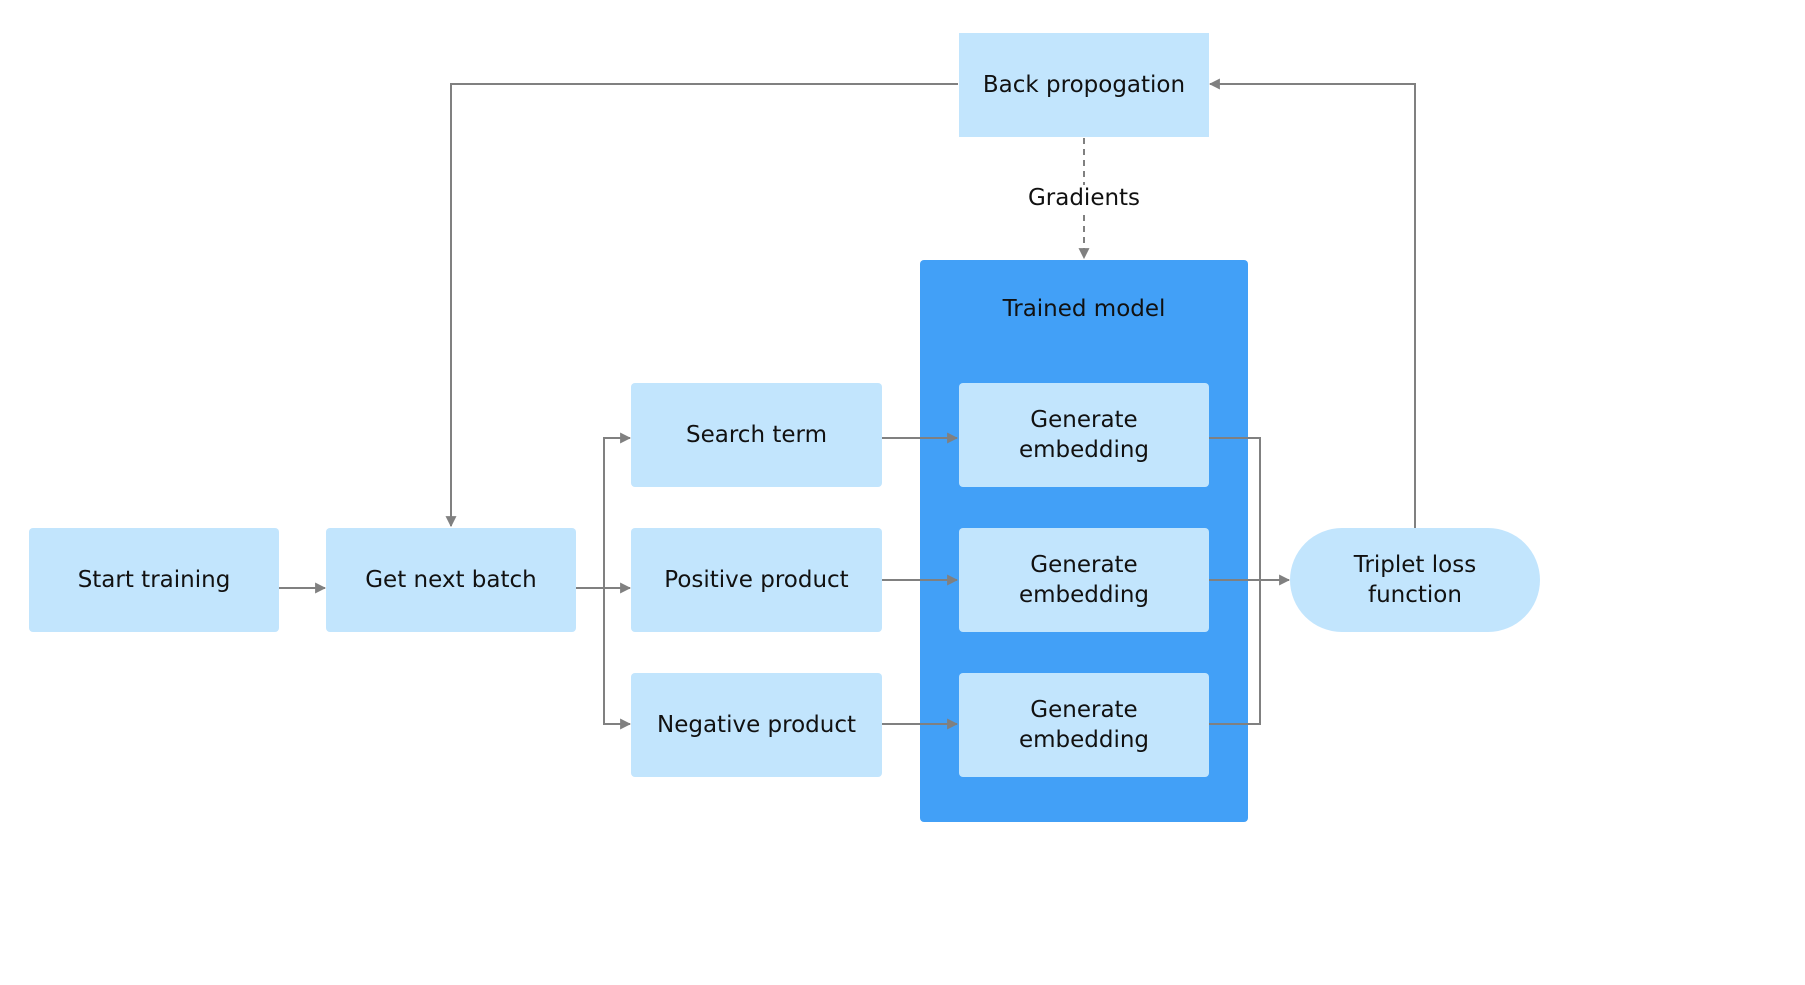  I want to click on node-triplet-loss-function: Triplet loss function, so click(1415, 580).